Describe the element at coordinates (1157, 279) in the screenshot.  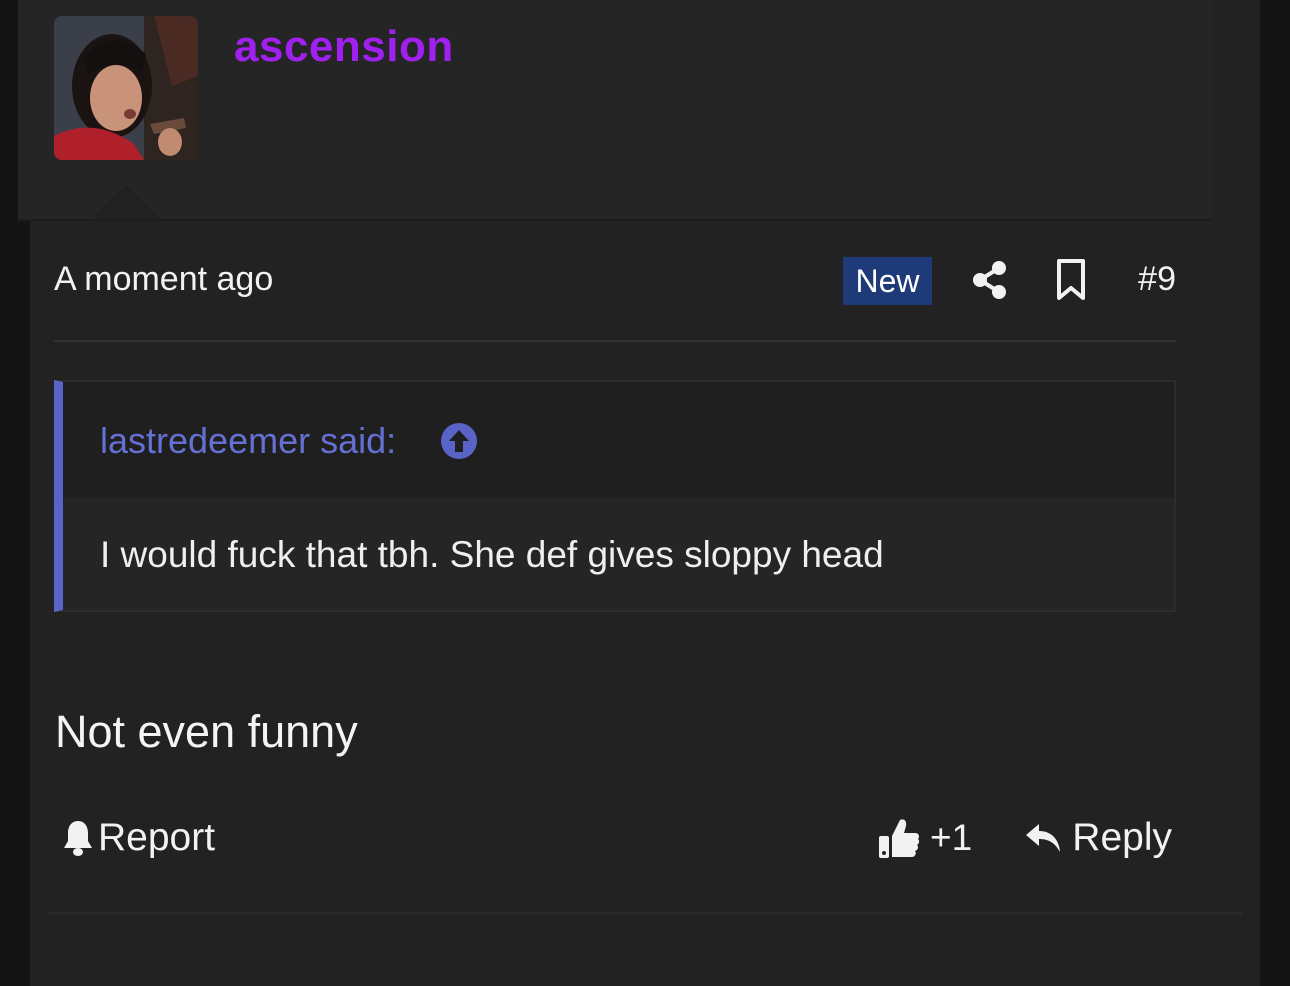
I see `post-number: #9` at that location.